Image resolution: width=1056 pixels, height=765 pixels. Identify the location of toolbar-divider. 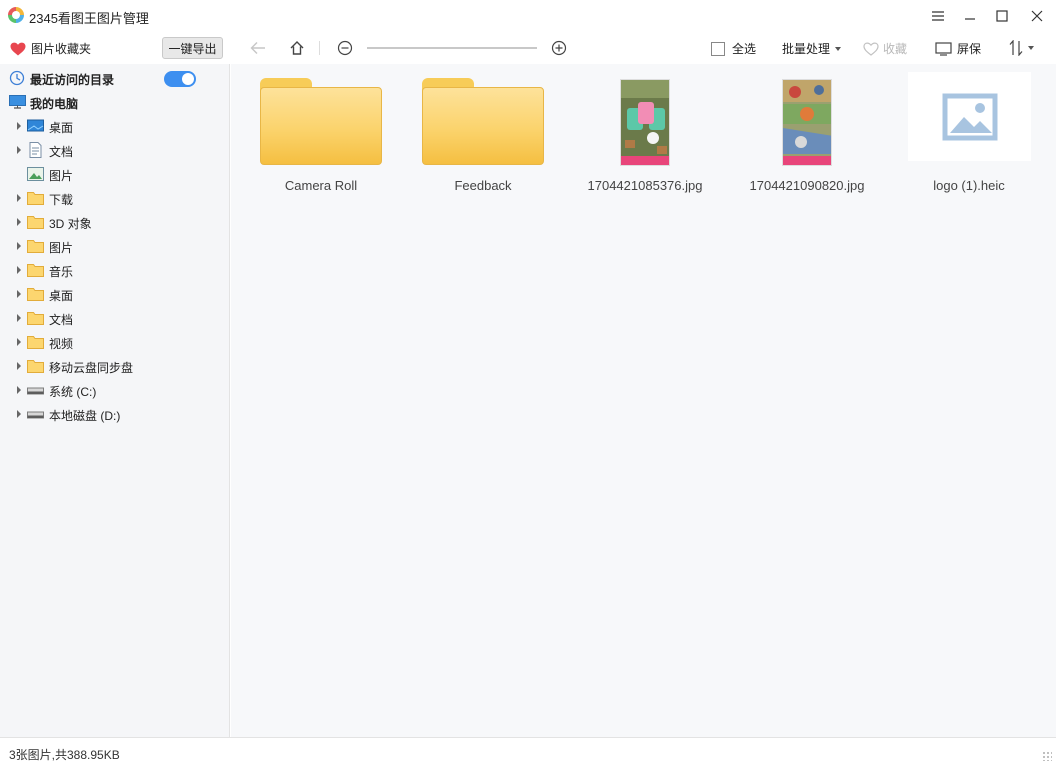
(319, 48).